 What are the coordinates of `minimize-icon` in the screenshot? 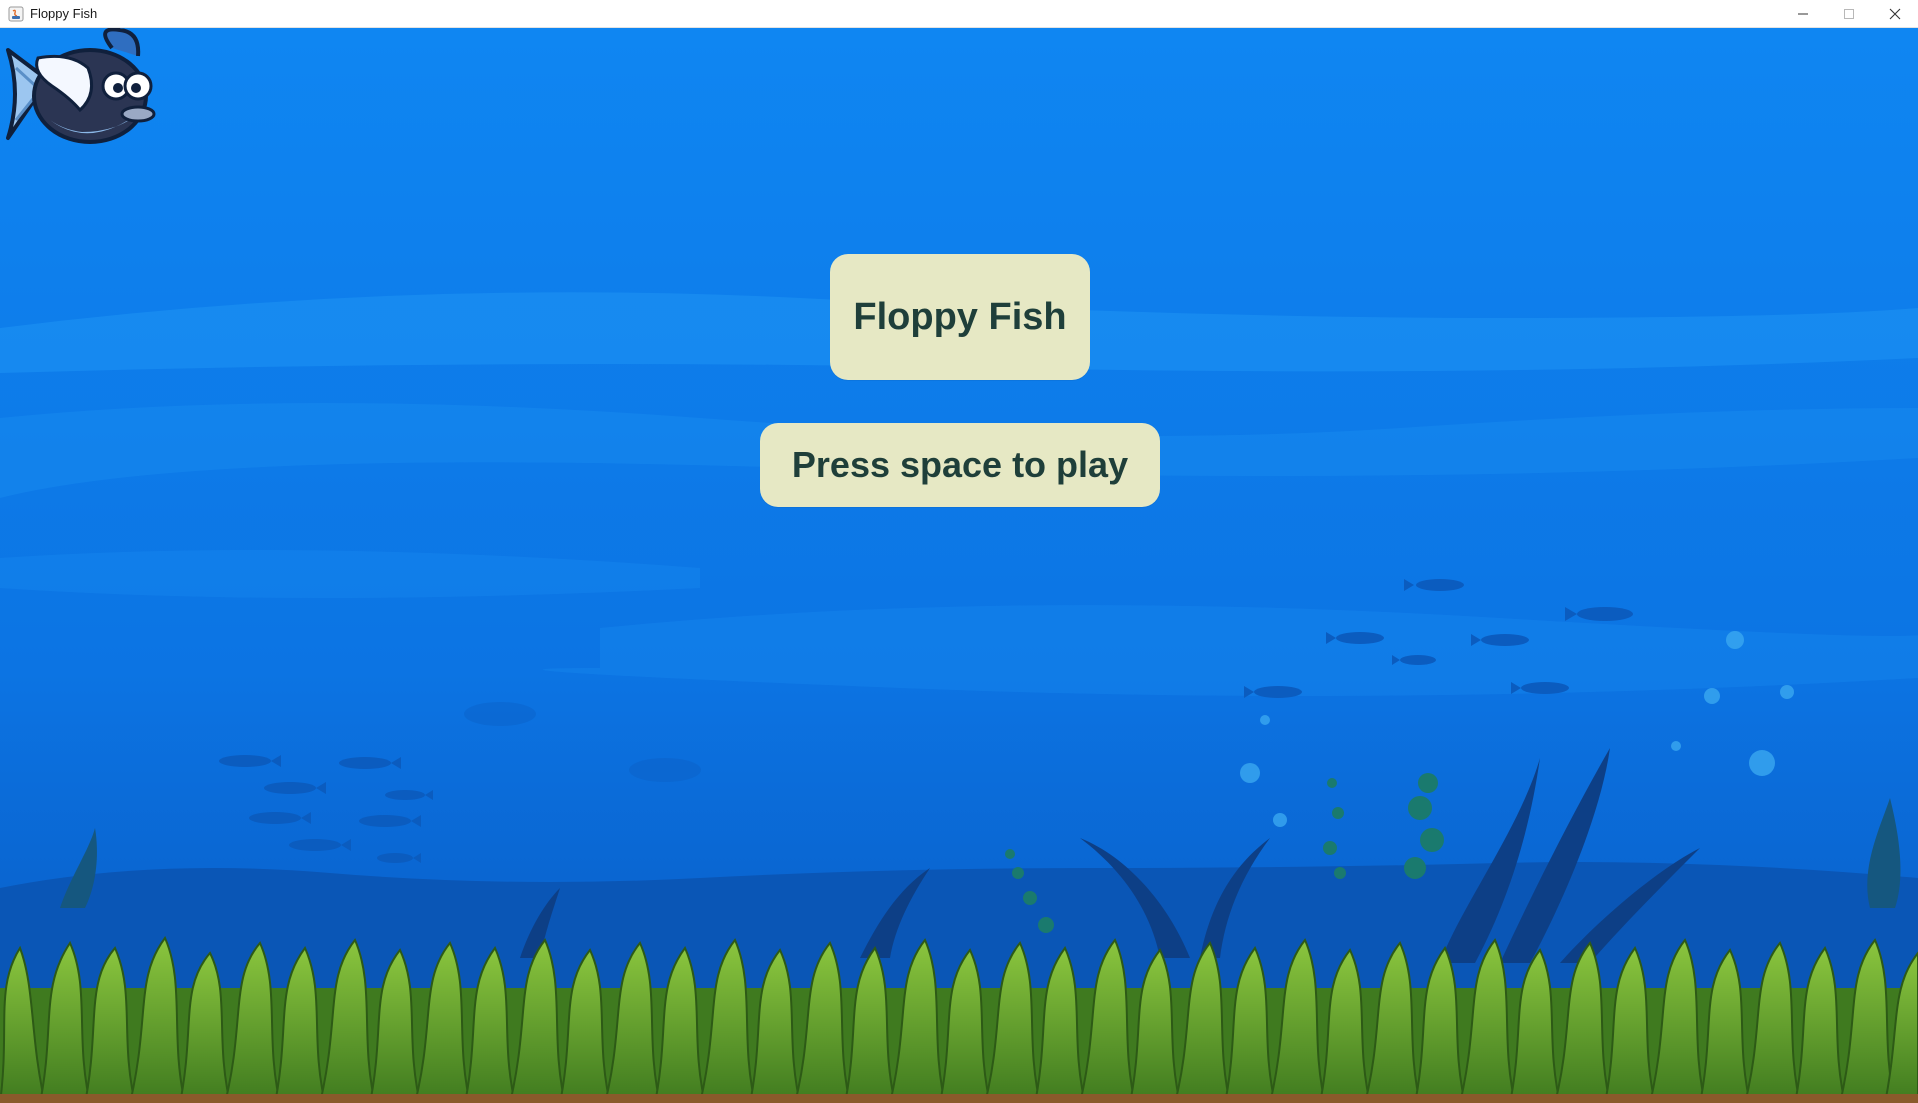 It's located at (1803, 13).